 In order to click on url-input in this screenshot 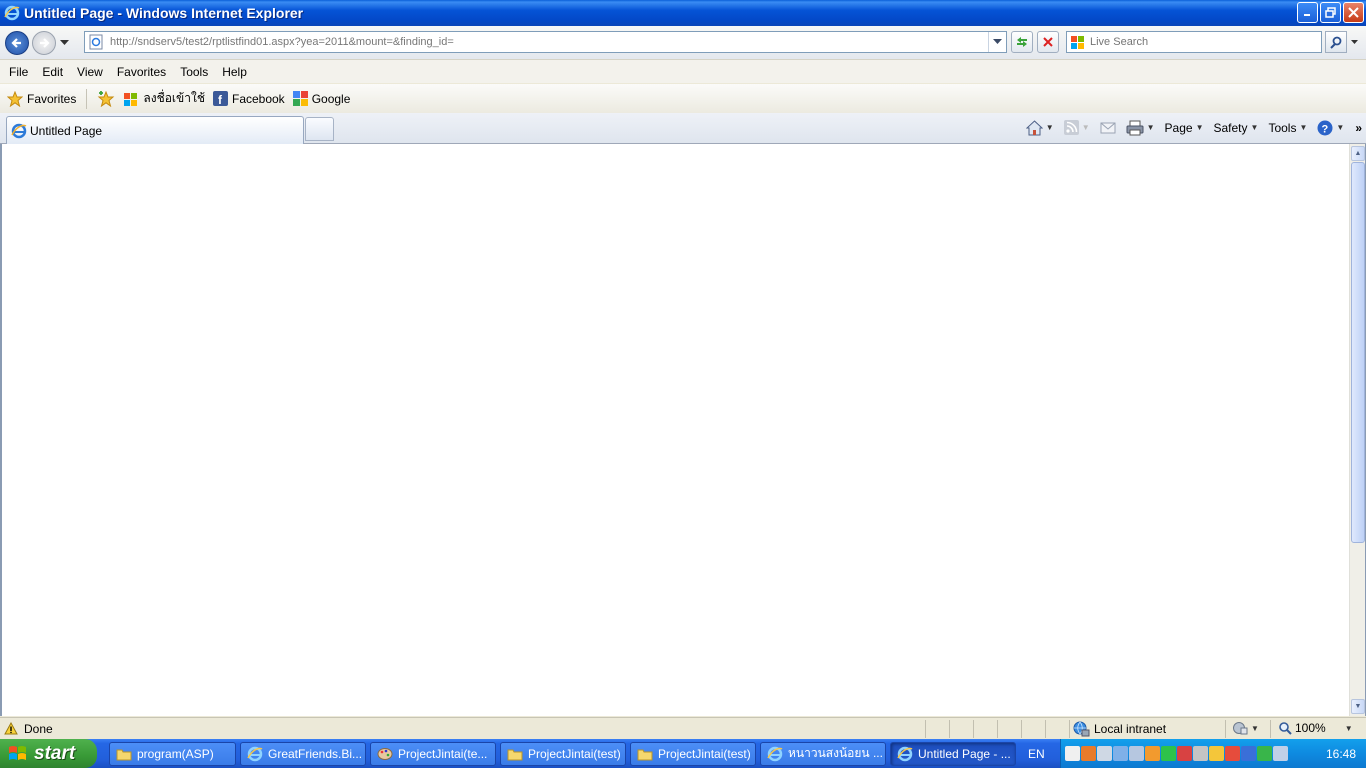, I will do `click(550, 42)`.